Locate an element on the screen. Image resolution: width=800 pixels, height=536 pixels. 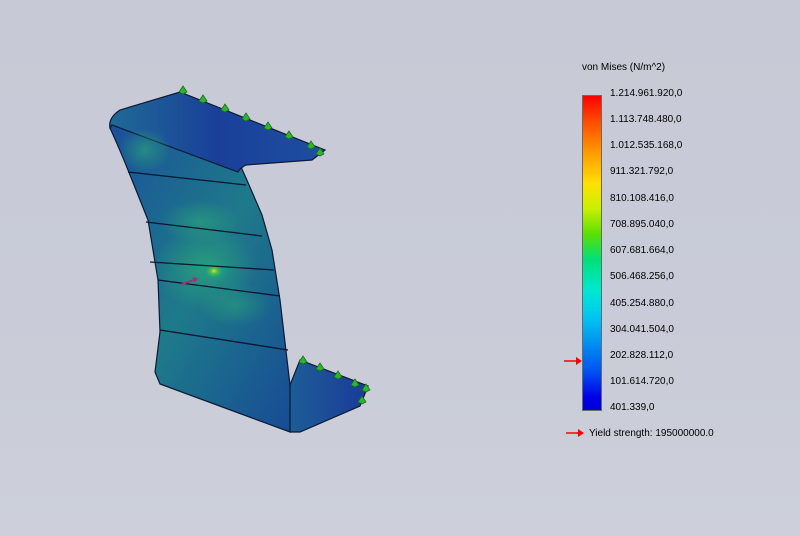
stress-hotspot is located at coordinates (214, 271).